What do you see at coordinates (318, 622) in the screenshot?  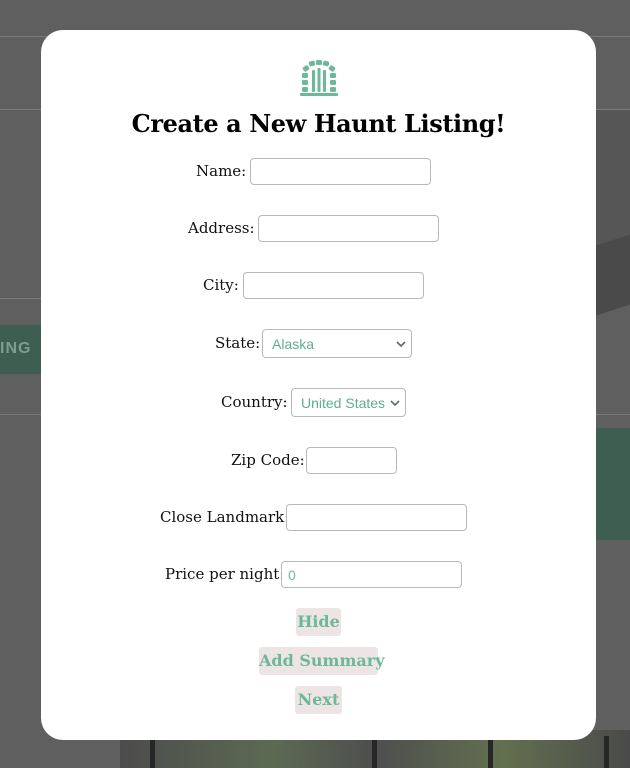 I see `hide-button: Hide` at bounding box center [318, 622].